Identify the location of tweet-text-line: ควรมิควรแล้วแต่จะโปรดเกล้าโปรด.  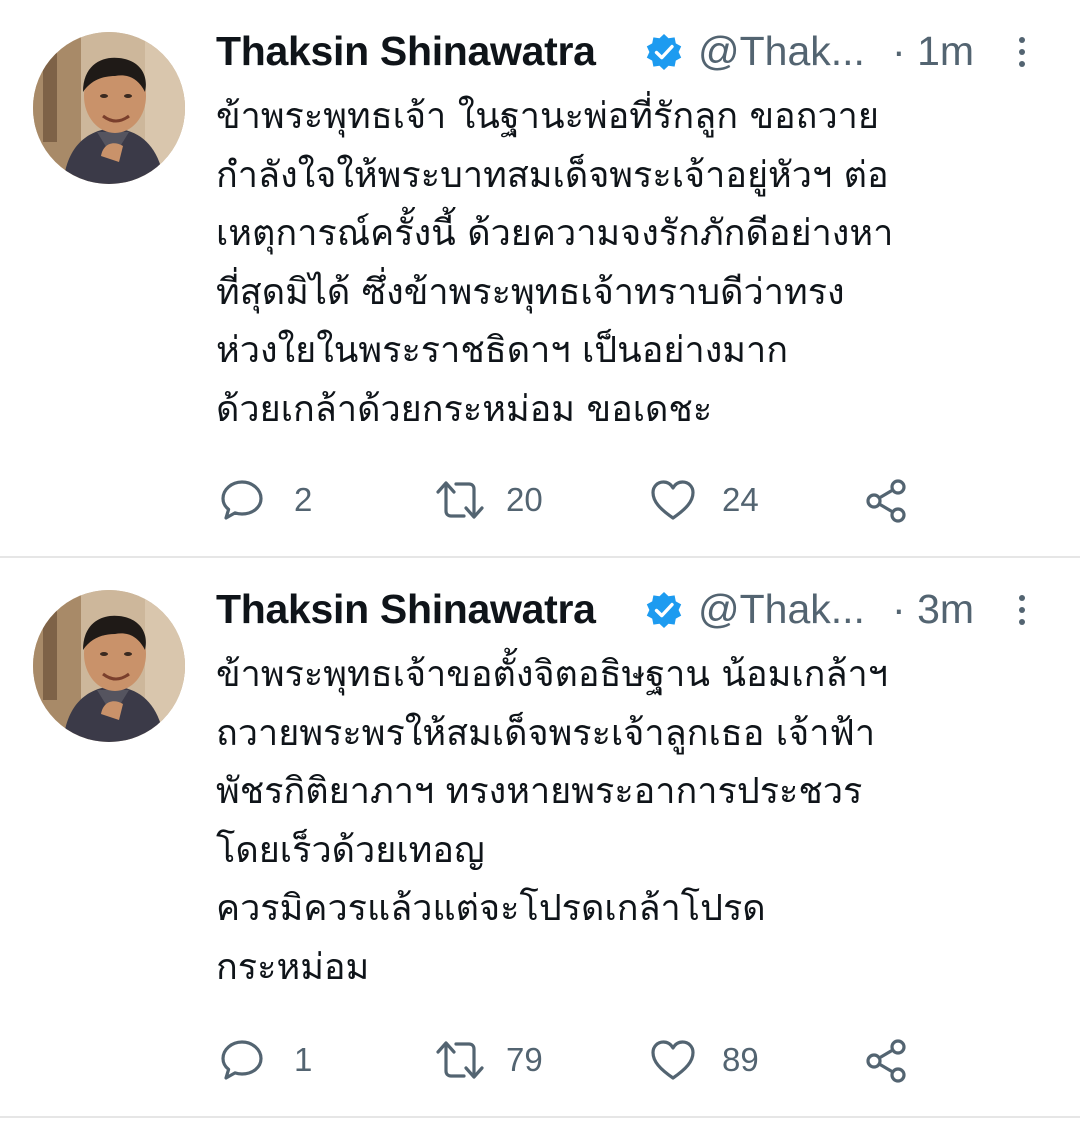
(491, 908).